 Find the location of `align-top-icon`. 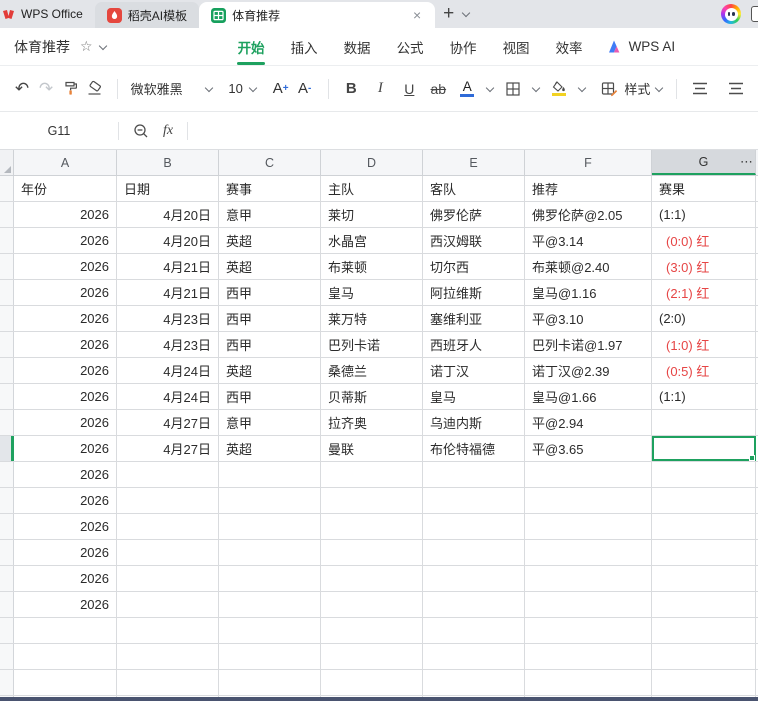

align-top-icon is located at coordinates (700, 89).